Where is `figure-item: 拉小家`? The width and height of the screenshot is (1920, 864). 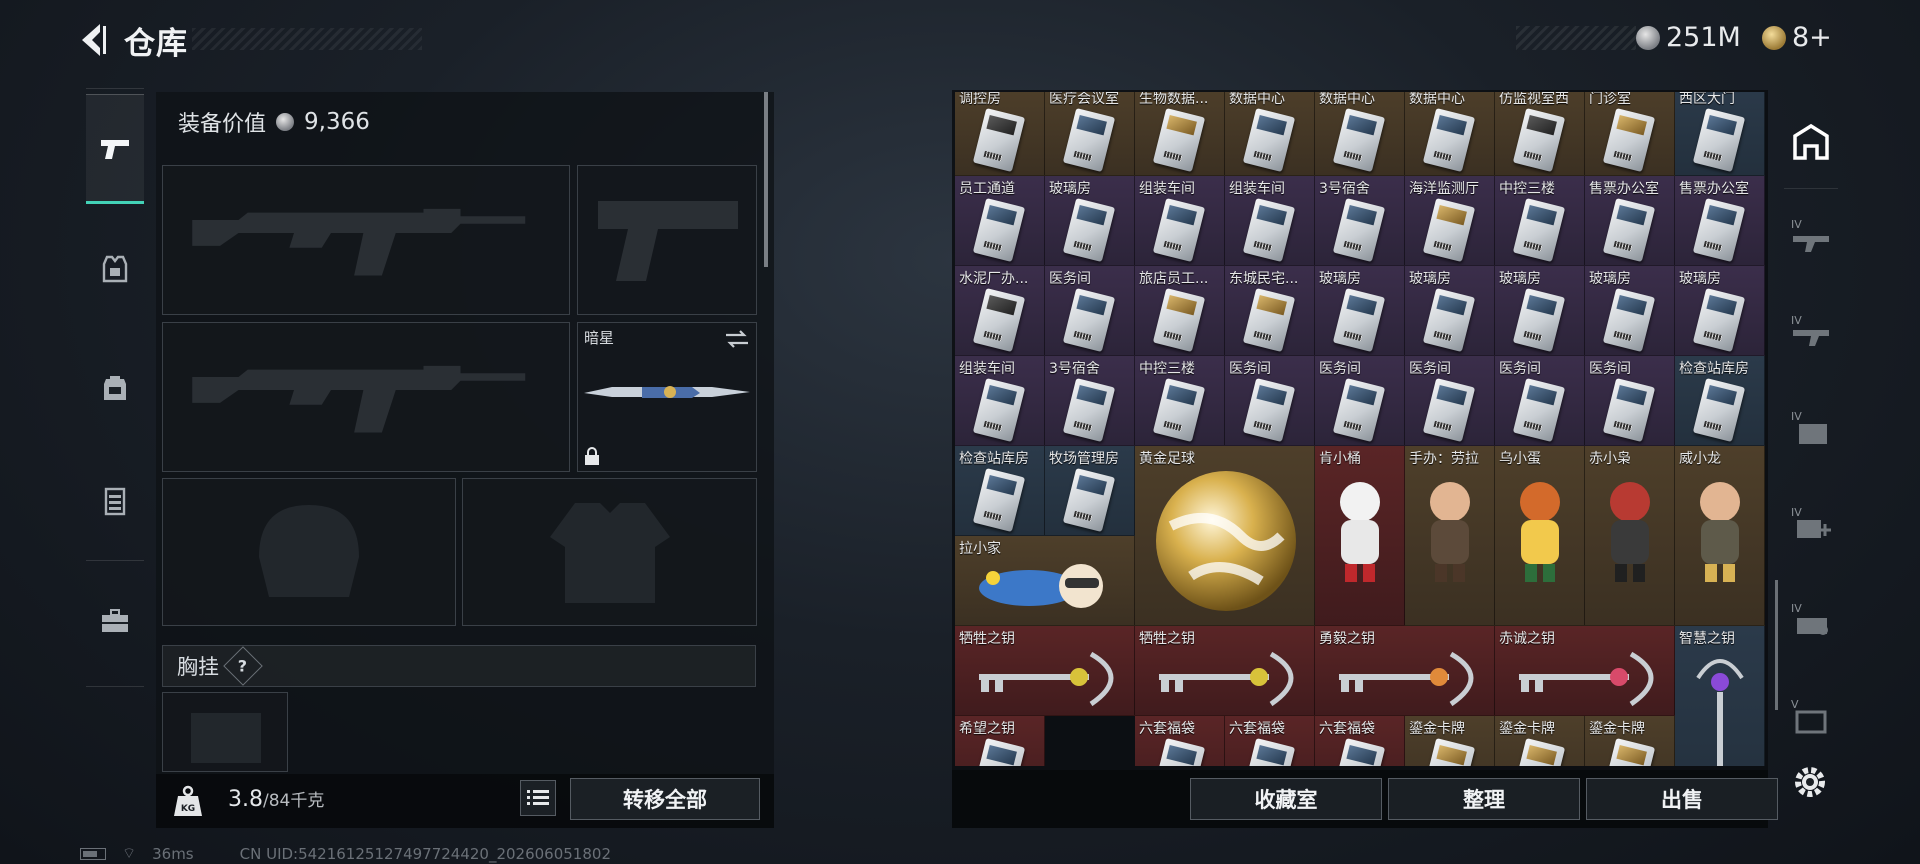
figure-item: 拉小家 is located at coordinates (1045, 581).